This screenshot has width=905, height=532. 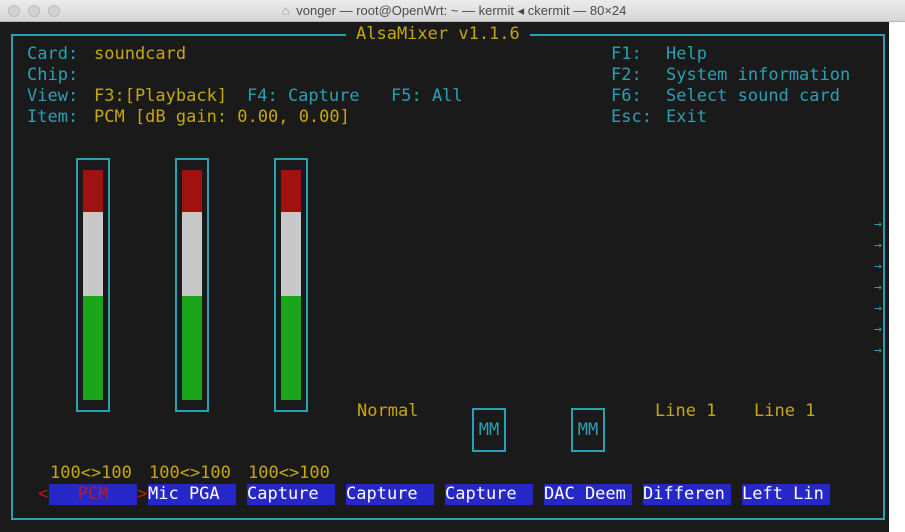 What do you see at coordinates (190, 473) in the screenshot?
I see `mic-pga-value: 100<>100` at bounding box center [190, 473].